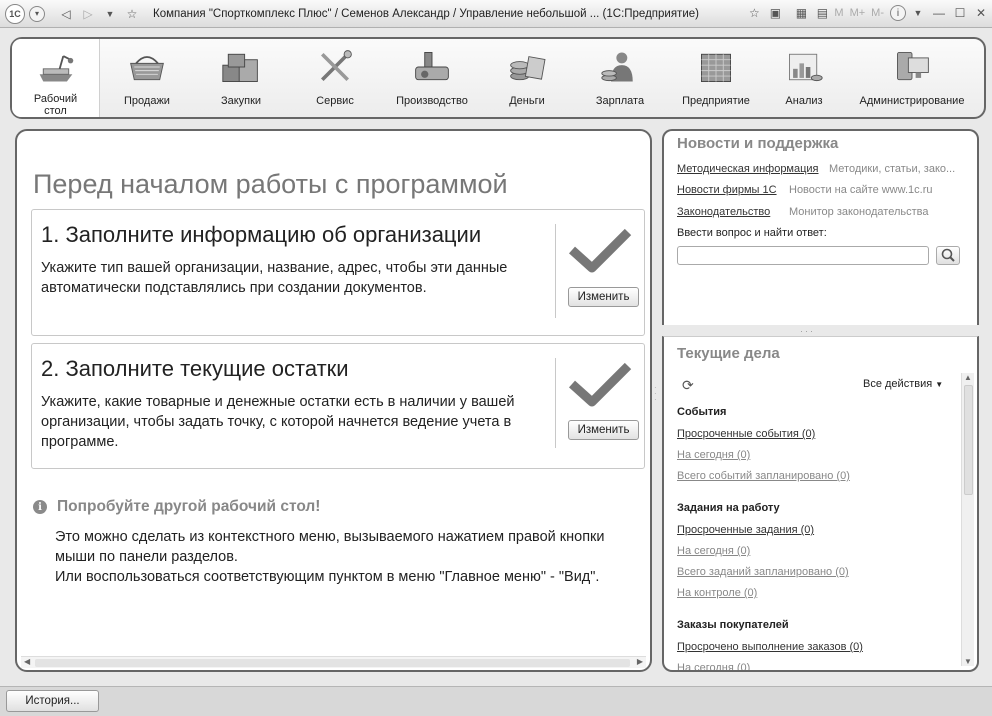  Describe the element at coordinates (807, 331) in the screenshot. I see `panel-splitter: ···` at that location.